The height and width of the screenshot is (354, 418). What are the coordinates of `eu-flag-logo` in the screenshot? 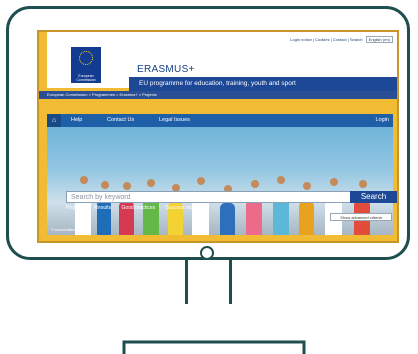 It's located at (86, 60).